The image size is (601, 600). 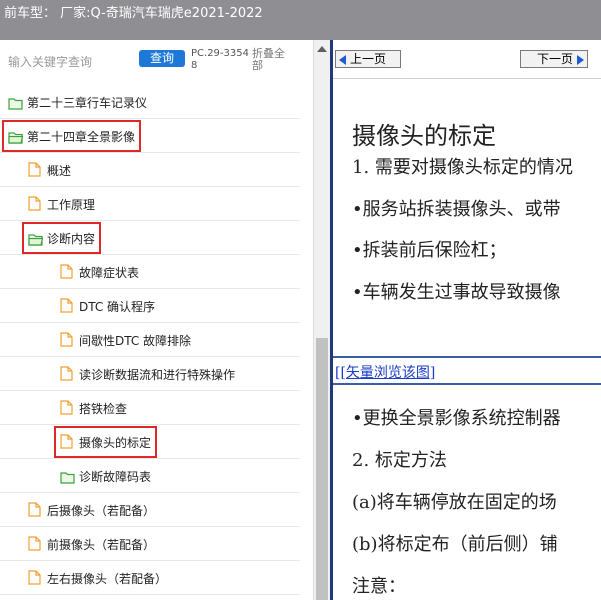 I want to click on tree-item: 间歇性DTC 故障排除, so click(x=150, y=340).